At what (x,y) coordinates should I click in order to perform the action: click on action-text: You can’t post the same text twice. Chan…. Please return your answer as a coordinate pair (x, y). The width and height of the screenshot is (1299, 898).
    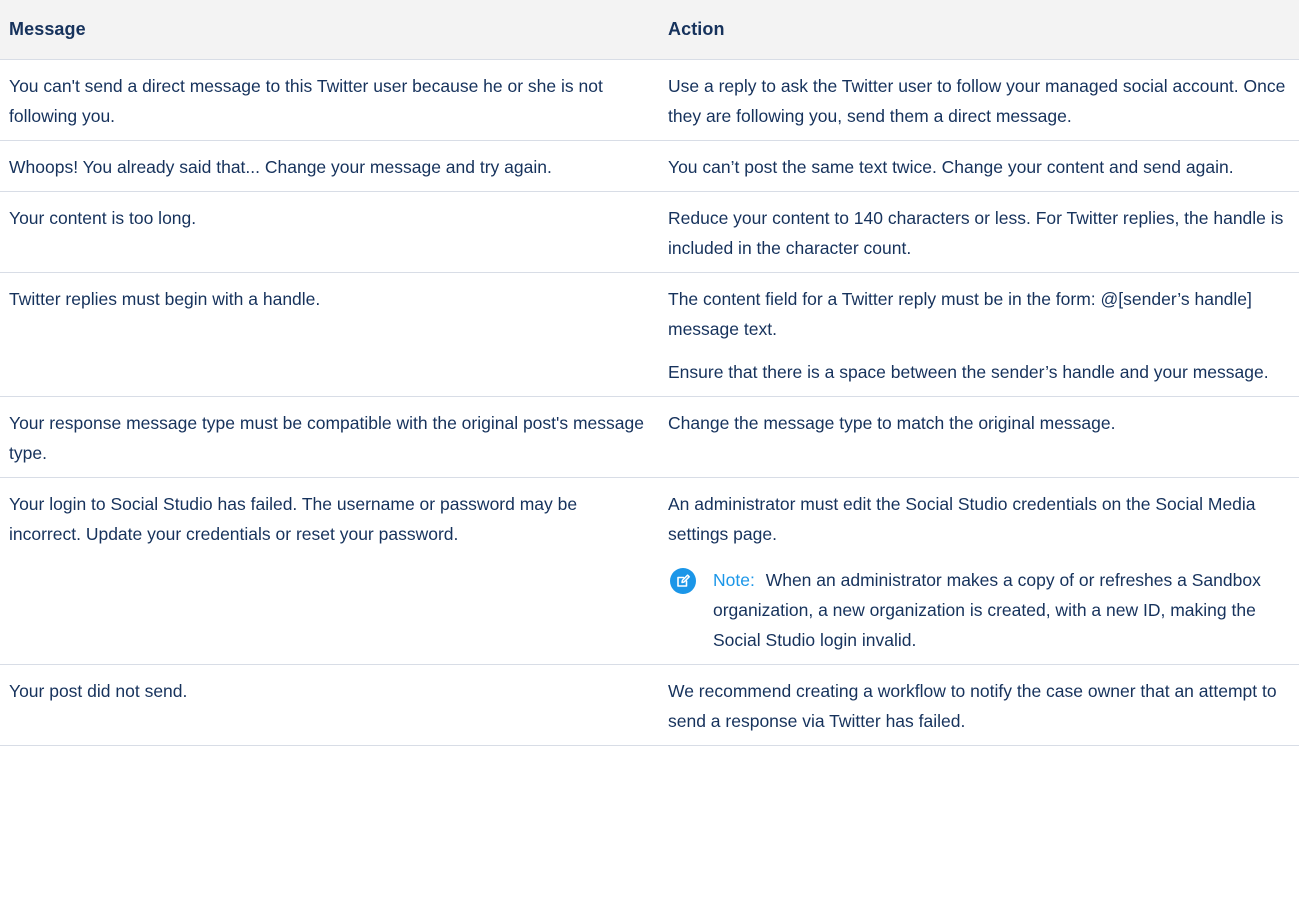
    Looking at the image, I should click on (951, 167).